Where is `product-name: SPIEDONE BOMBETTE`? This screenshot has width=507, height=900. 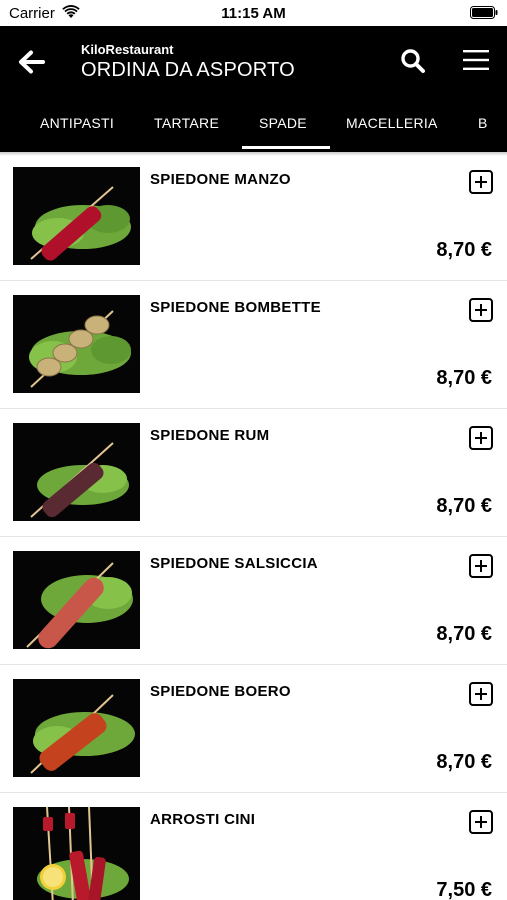 product-name: SPIEDONE BOMBETTE is located at coordinates (235, 307).